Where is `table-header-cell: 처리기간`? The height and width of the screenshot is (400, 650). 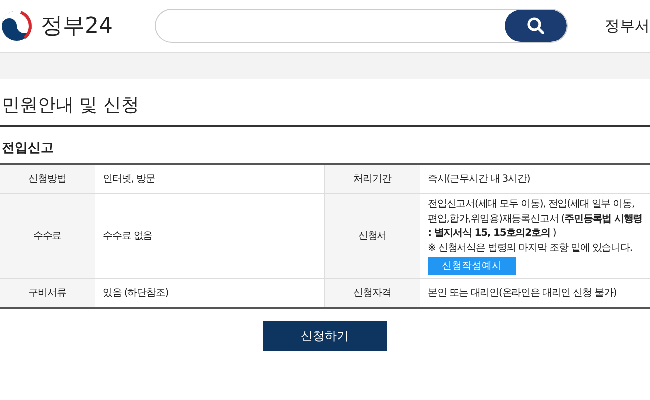
table-header-cell: 처리기간 is located at coordinates (372, 179).